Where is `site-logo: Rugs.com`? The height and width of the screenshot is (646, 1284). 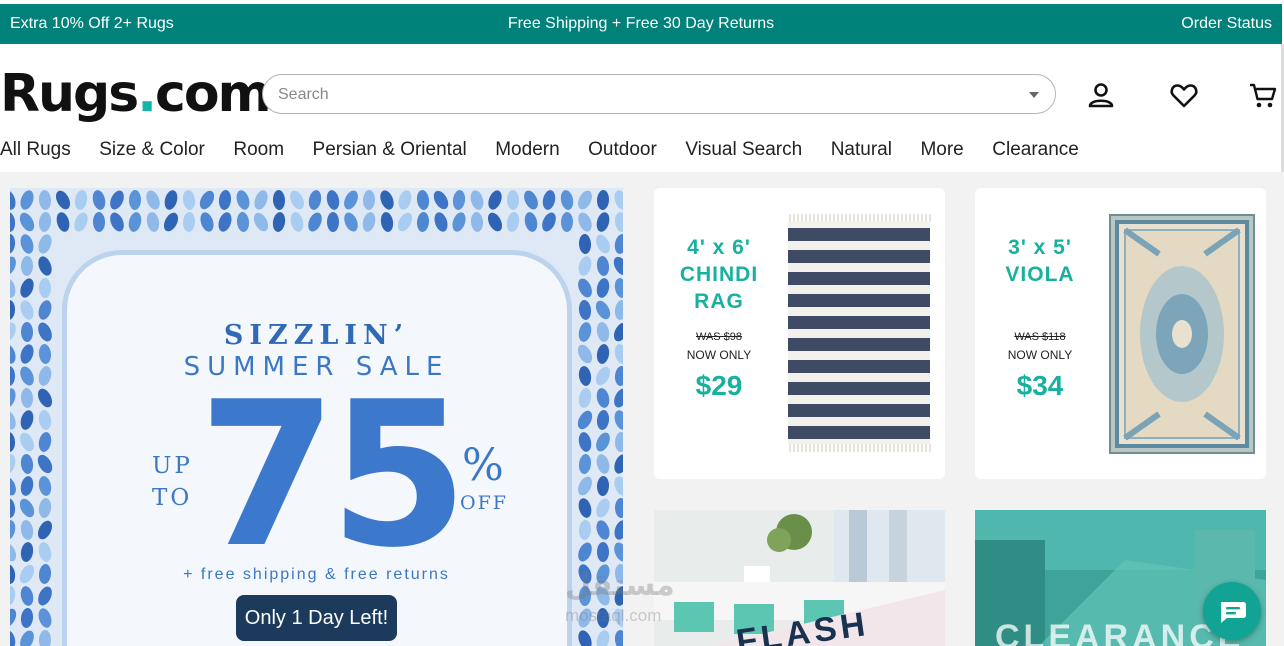
site-logo: Rugs.com is located at coordinates (136, 94).